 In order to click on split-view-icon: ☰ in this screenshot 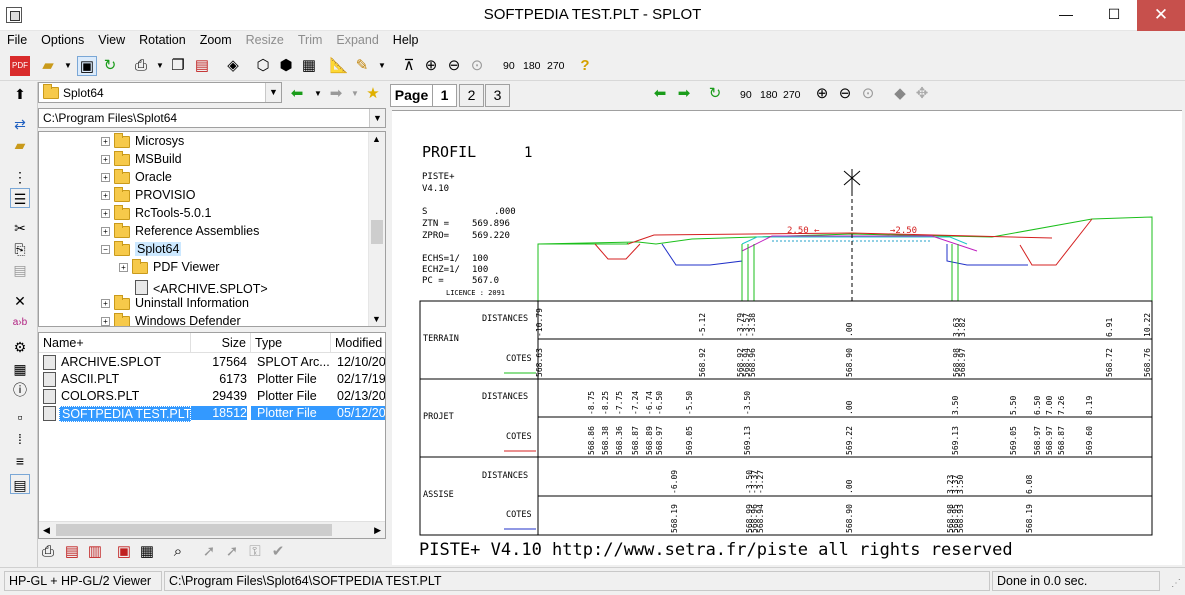, I will do `click(20, 198)`.